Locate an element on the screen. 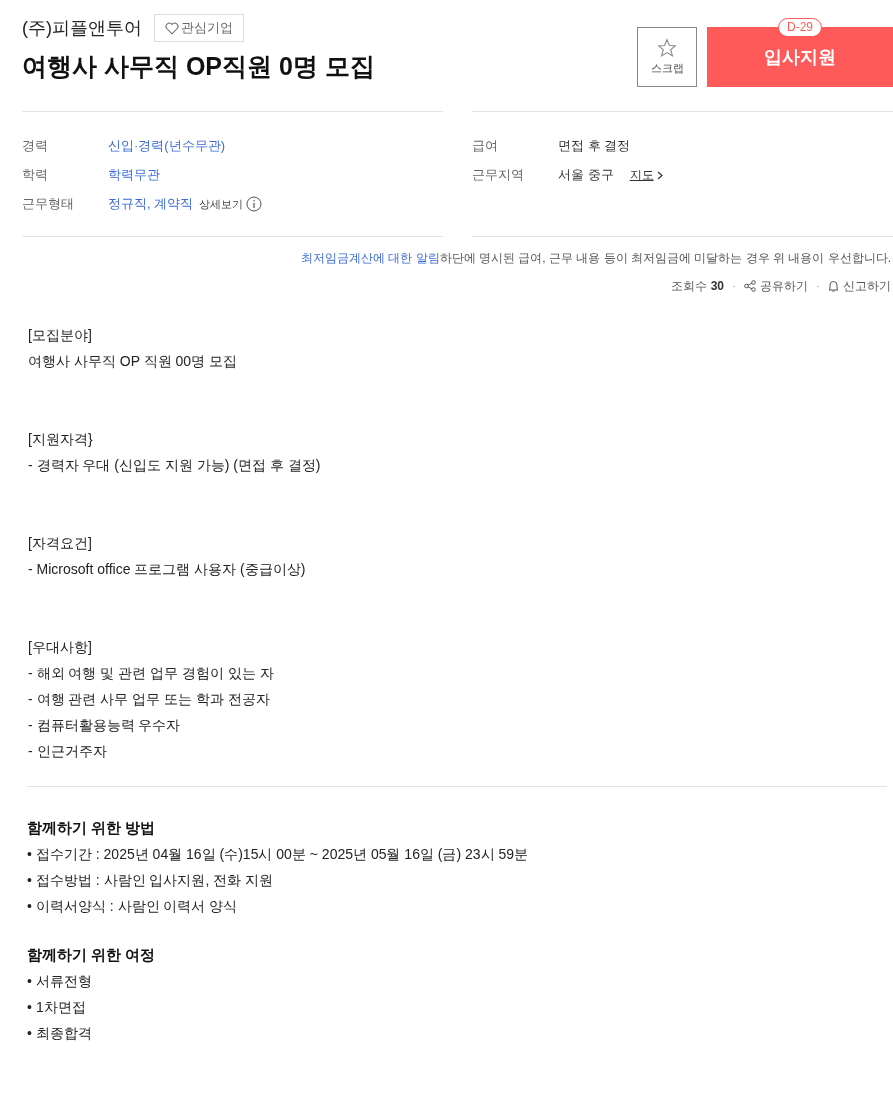 The width and height of the screenshot is (893, 1114). company-name: (주)피플앤투어 is located at coordinates (82, 28).